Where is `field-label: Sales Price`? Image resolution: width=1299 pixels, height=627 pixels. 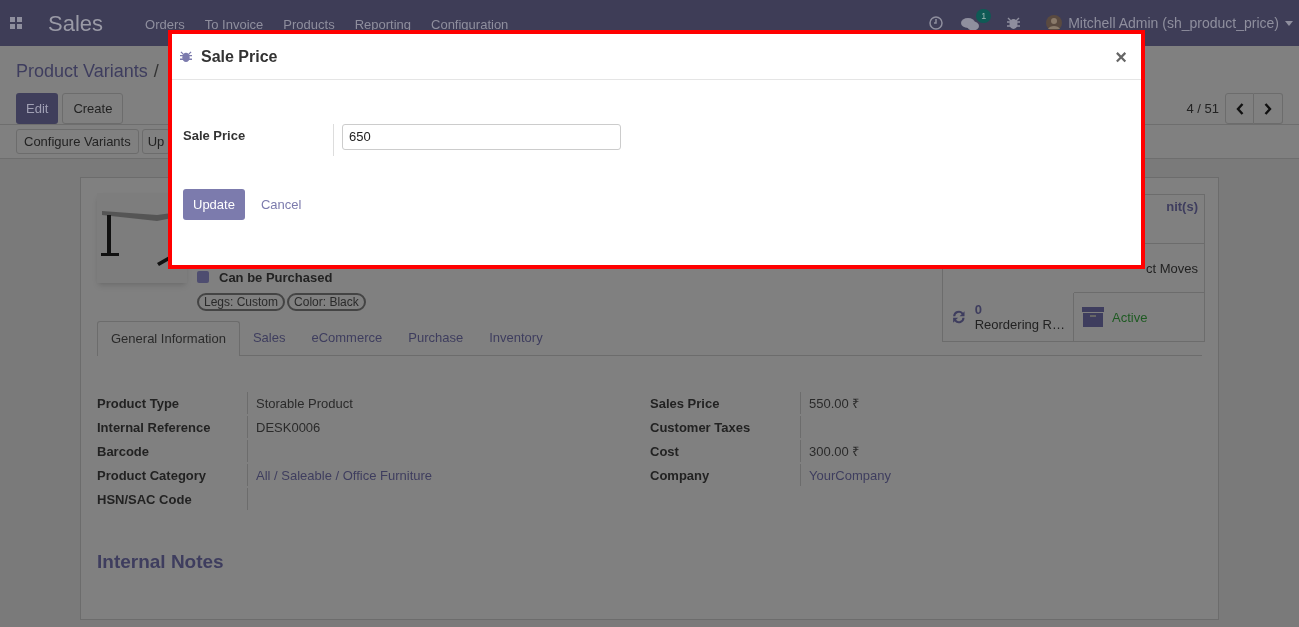
field-label: Sales Price is located at coordinates (685, 404).